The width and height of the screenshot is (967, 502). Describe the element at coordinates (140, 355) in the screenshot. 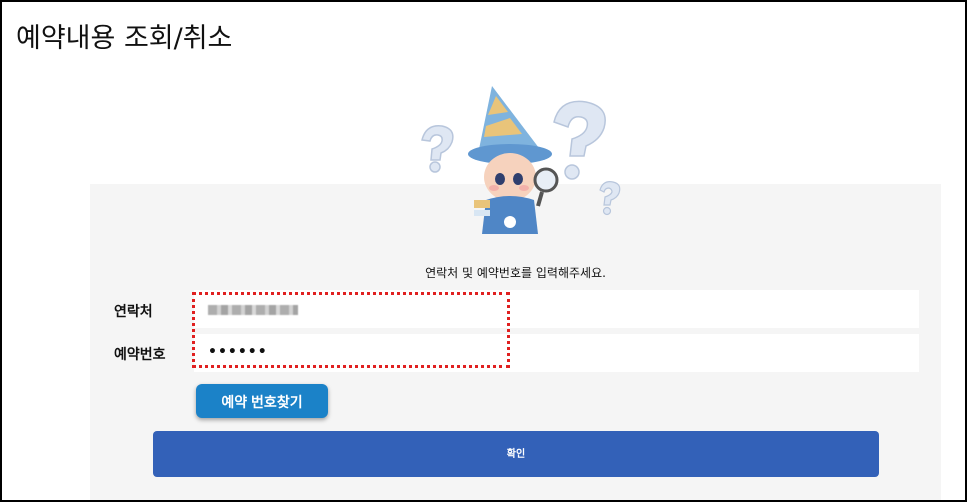

I see `reservation-number-label: 예약번호` at that location.